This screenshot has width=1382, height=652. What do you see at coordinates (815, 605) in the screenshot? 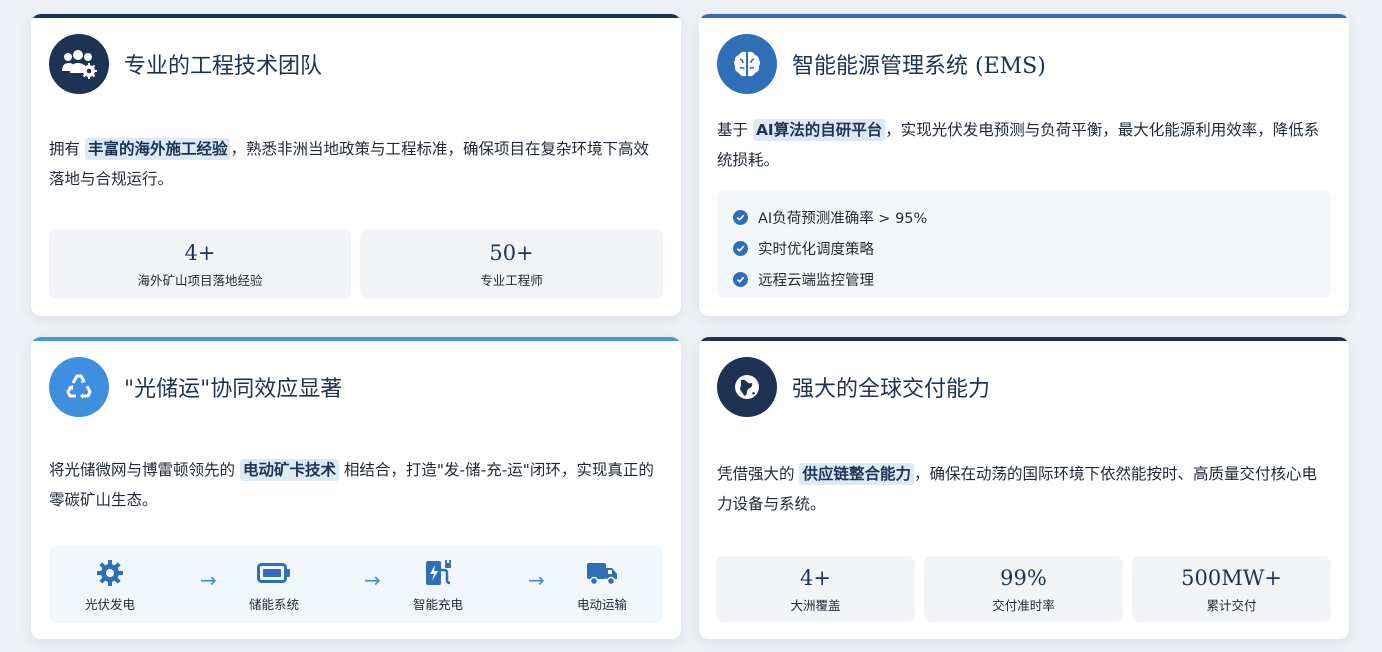
I see `stat-label: 大洲覆盖` at bounding box center [815, 605].